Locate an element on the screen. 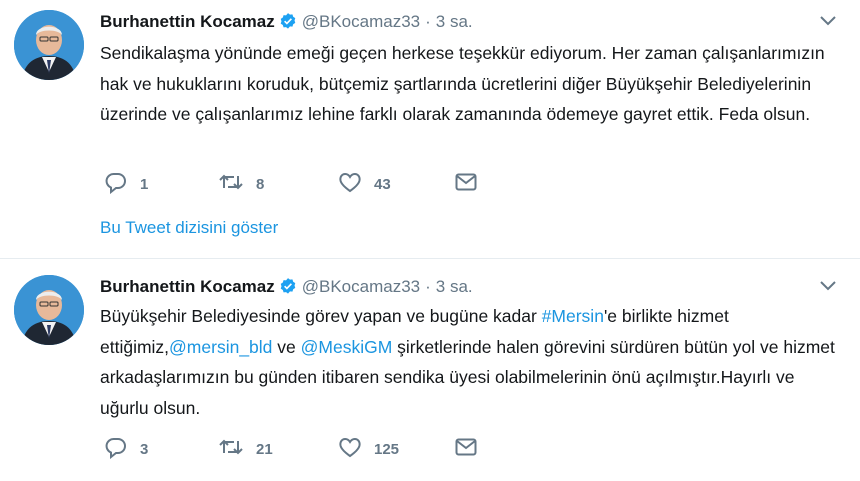 The width and height of the screenshot is (860, 481). show-thread-link: Bu Tweet dizisini göster is located at coordinates (189, 228).